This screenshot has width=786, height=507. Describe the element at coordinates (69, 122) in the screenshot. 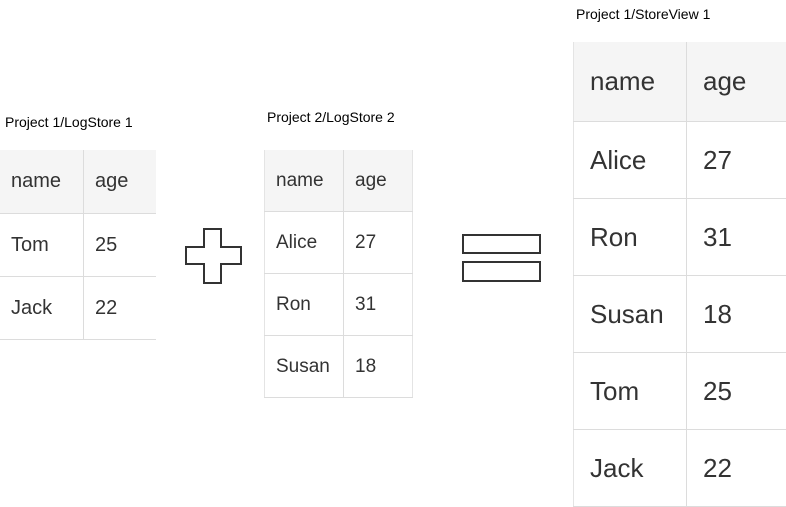

I see `logstore-1-title: Project 1/LogStore 1` at that location.